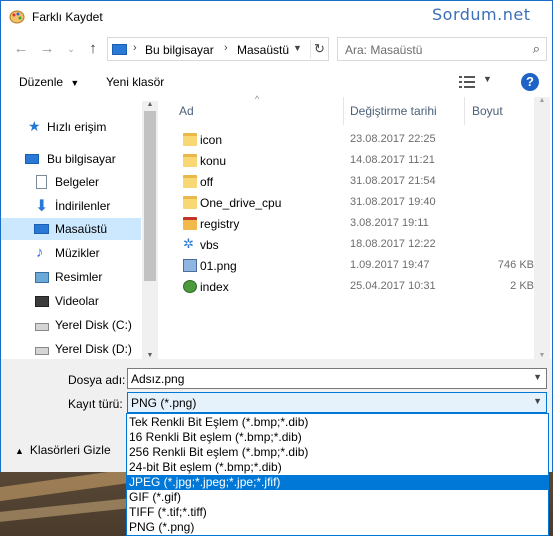  I want to click on file-type-label: Kayıt türü:, so click(95, 404).